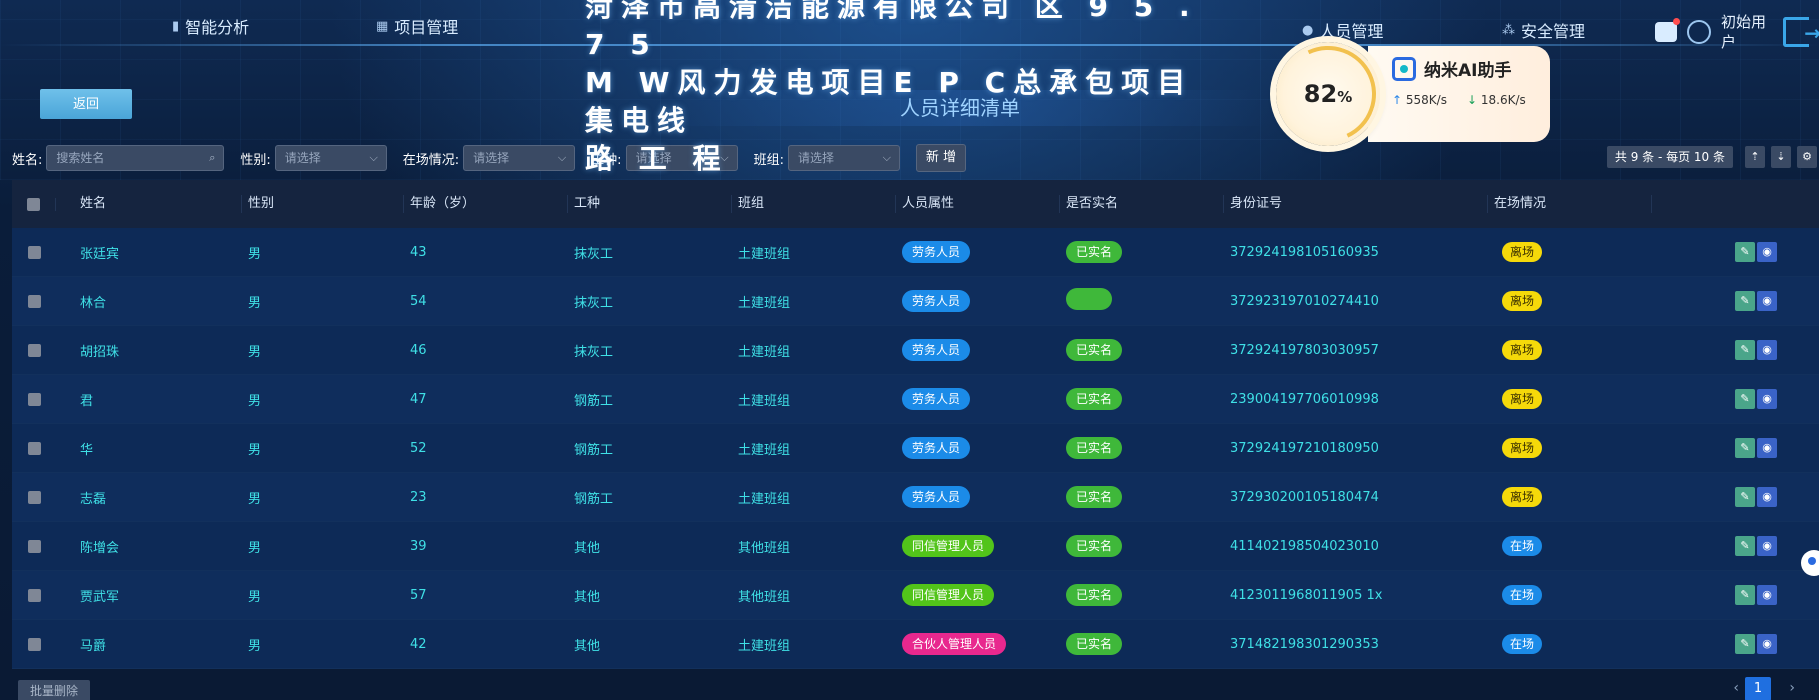 The image size is (1819, 700). I want to click on cell-age: 23, so click(418, 497).